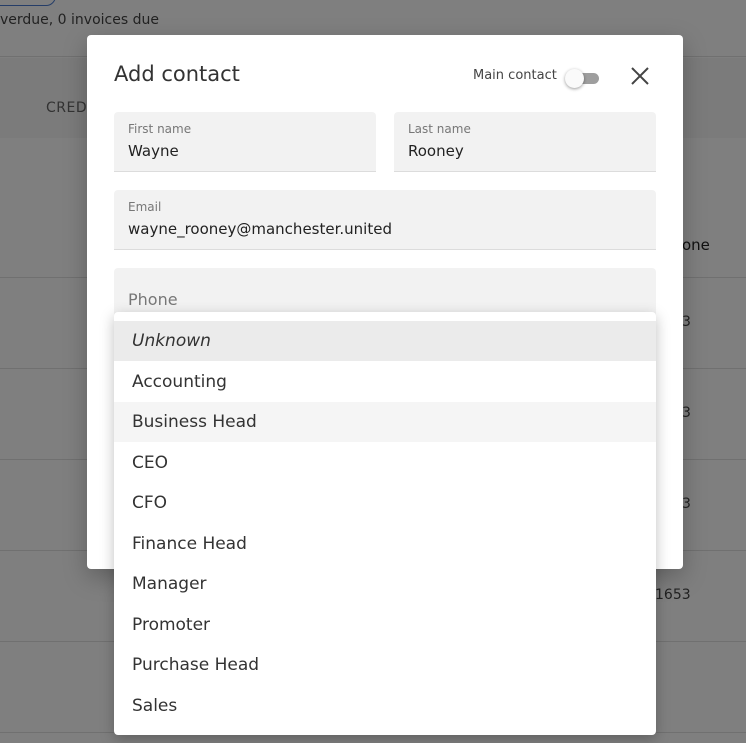 This screenshot has width=746, height=743. What do you see at coordinates (160, 129) in the screenshot?
I see `first-name-label: First name` at bounding box center [160, 129].